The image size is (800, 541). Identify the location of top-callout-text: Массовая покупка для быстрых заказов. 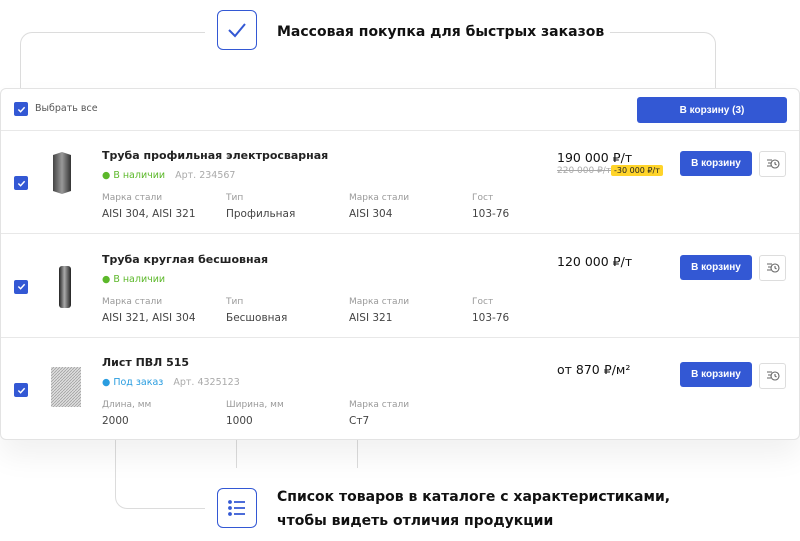
(441, 32).